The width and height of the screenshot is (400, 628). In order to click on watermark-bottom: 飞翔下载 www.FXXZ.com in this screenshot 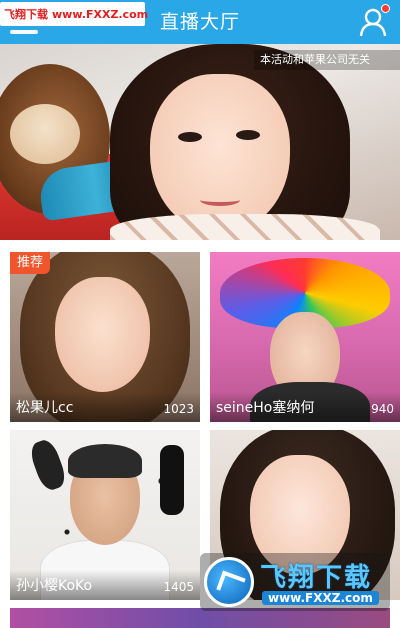, I will do `click(295, 582)`.